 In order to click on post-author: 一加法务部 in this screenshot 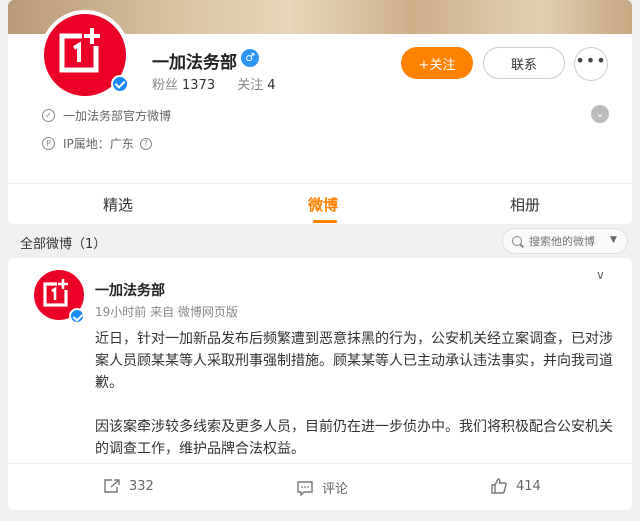, I will do `click(130, 290)`.